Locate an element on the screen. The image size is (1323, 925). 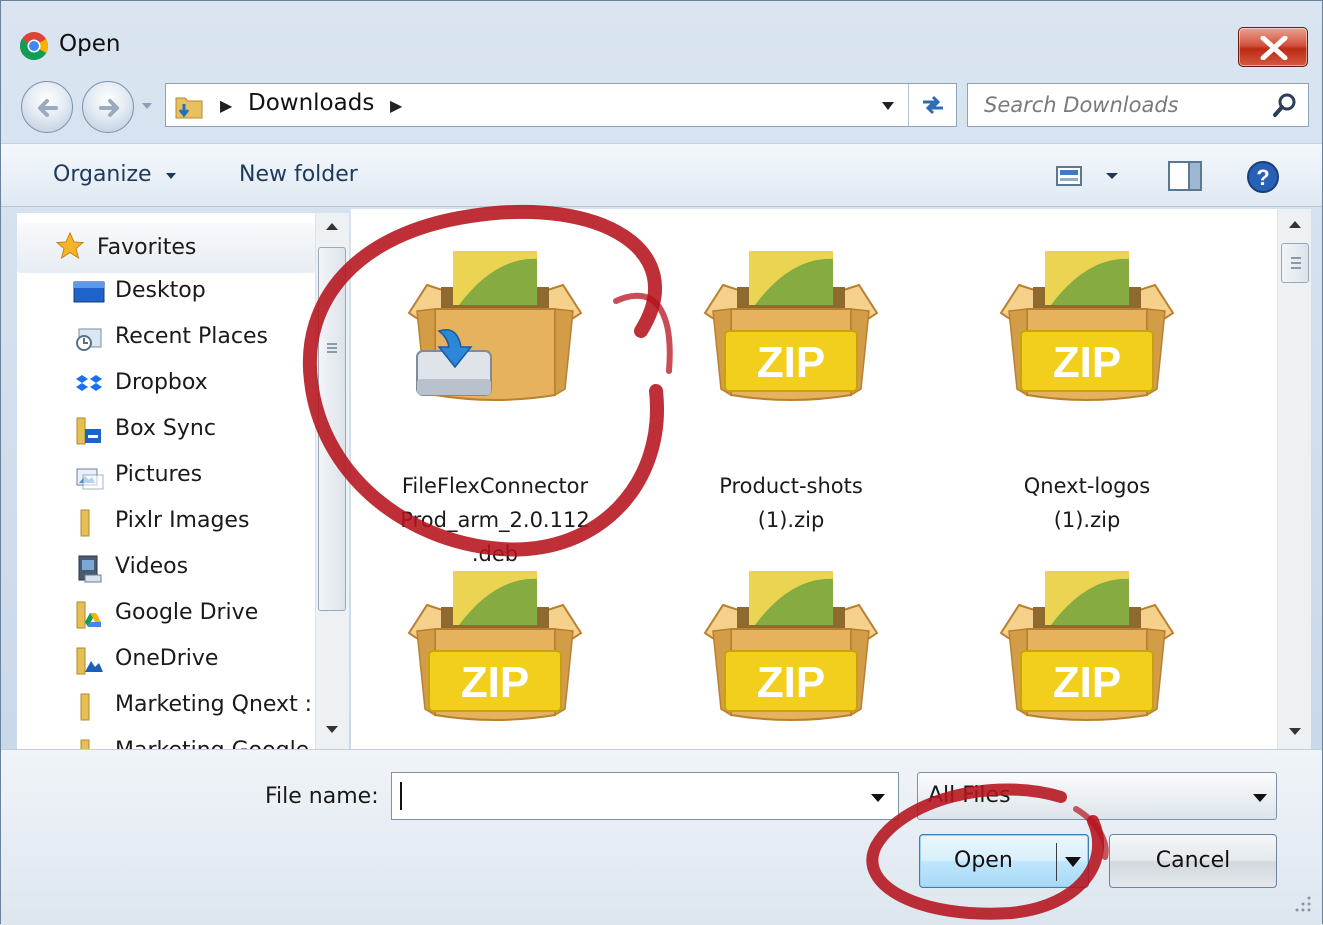
nav-scroll-thumb is located at coordinates (332, 429).